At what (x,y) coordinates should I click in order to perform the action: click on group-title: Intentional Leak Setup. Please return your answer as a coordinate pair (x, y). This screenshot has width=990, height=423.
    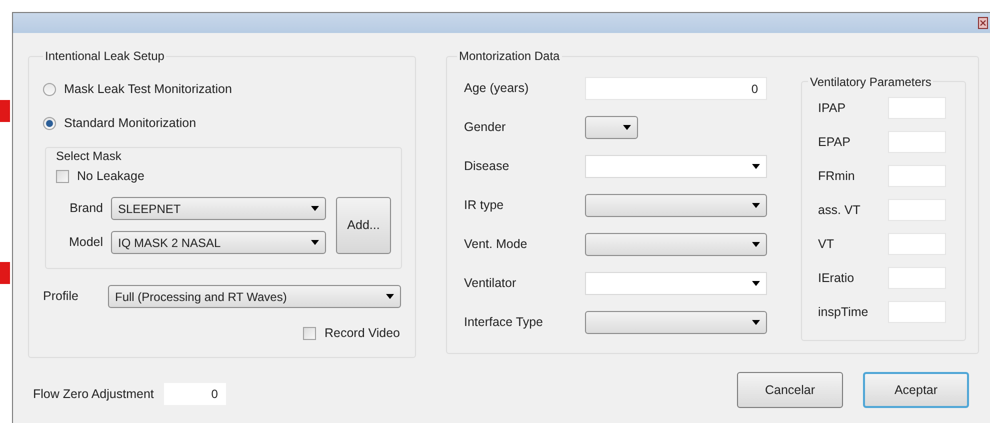
    Looking at the image, I should click on (104, 56).